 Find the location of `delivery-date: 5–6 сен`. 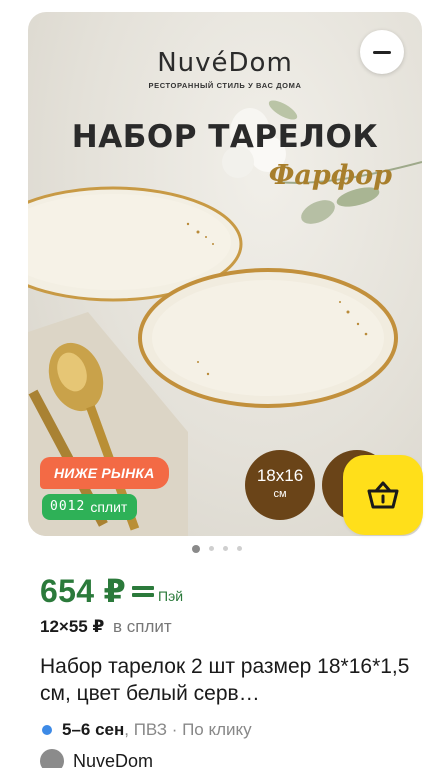

delivery-date: 5–6 сен is located at coordinates (93, 729).